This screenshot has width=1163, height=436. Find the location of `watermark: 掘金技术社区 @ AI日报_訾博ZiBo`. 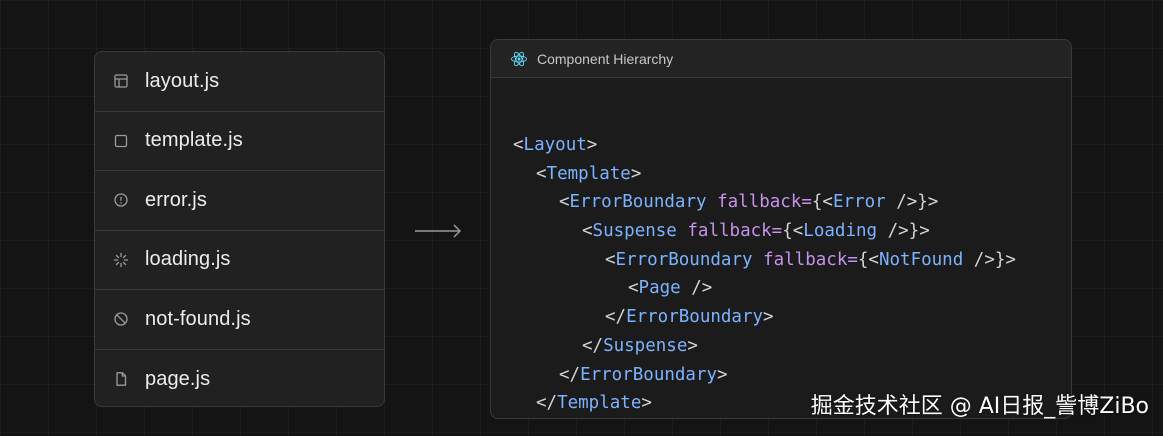

watermark: 掘金技术社区 @ AI日报_訾博ZiBo is located at coordinates (979, 406).